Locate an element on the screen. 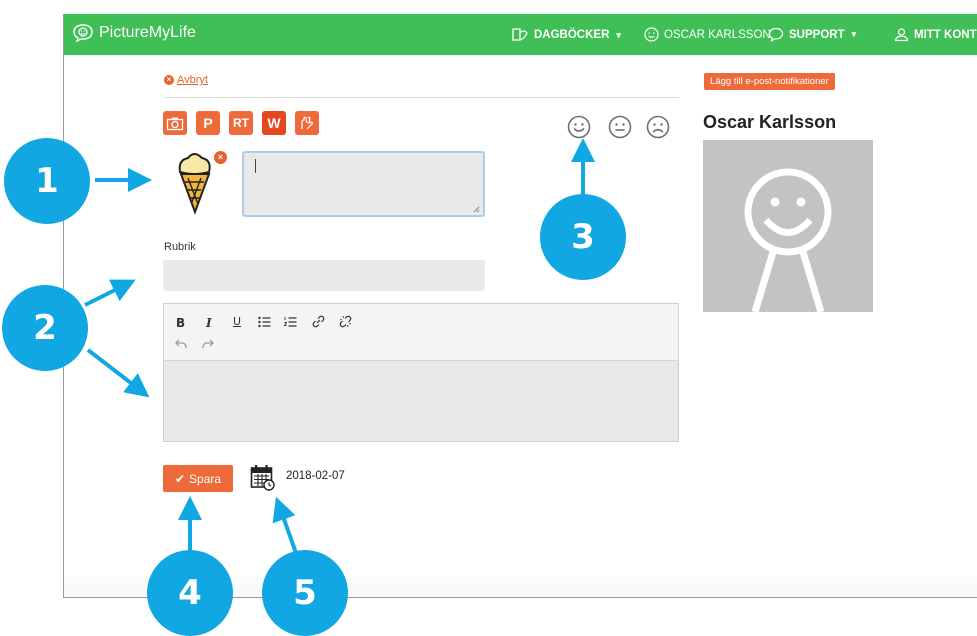  arrow-2-lower is located at coordinates (118, 373).